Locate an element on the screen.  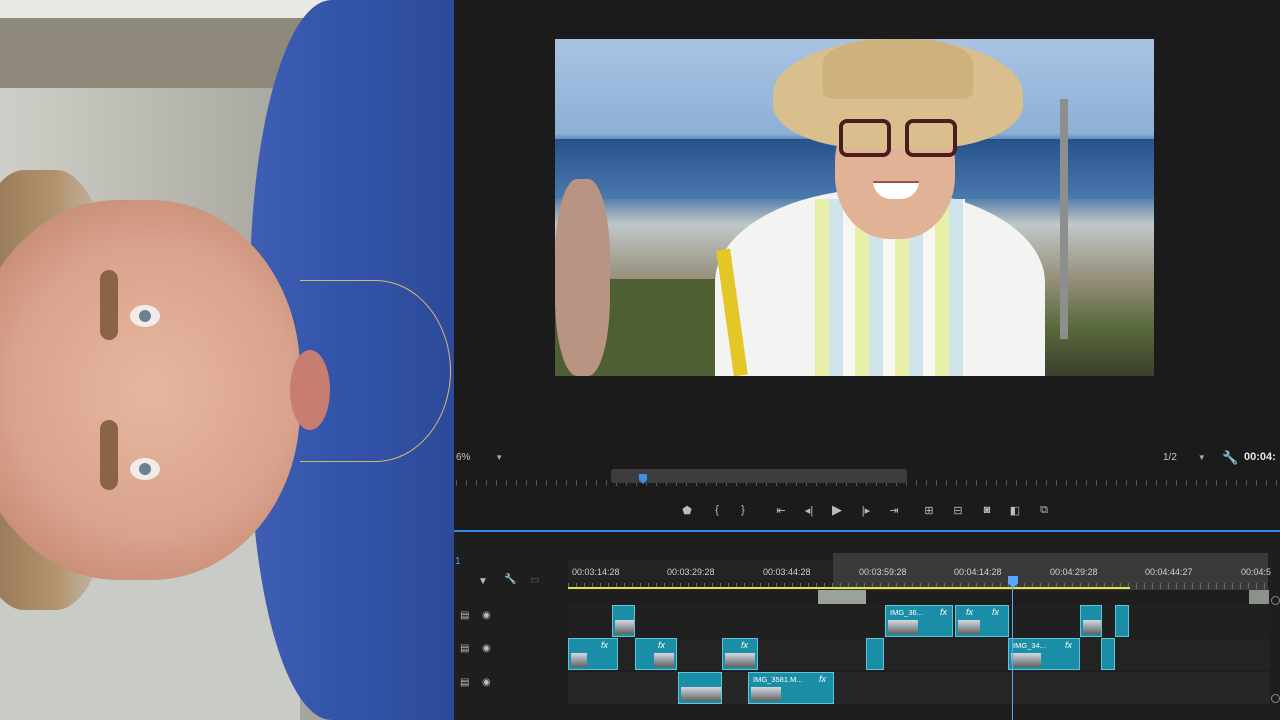
timecode-label: 00:03:44:28 is located at coordinates (787, 572).